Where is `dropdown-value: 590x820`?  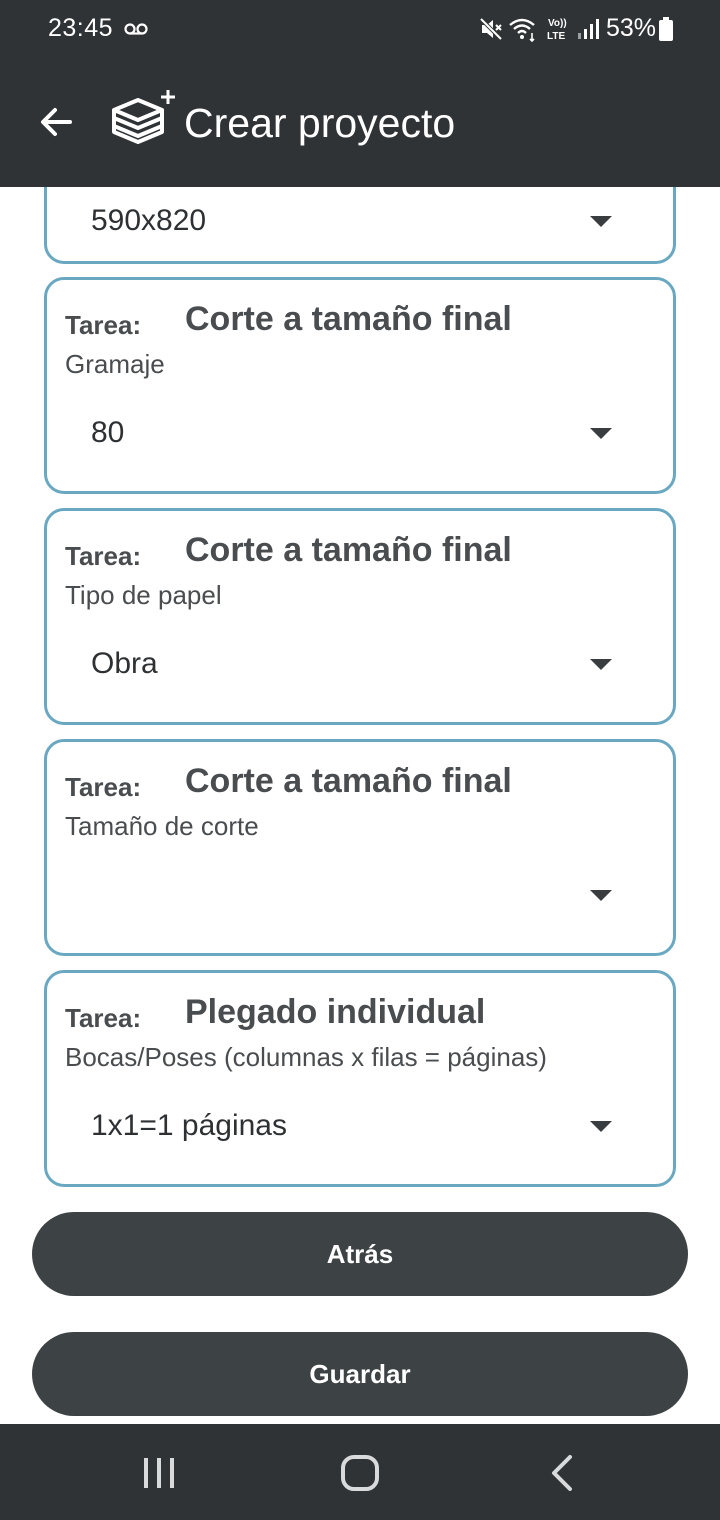 dropdown-value: 590x820 is located at coordinates (149, 220).